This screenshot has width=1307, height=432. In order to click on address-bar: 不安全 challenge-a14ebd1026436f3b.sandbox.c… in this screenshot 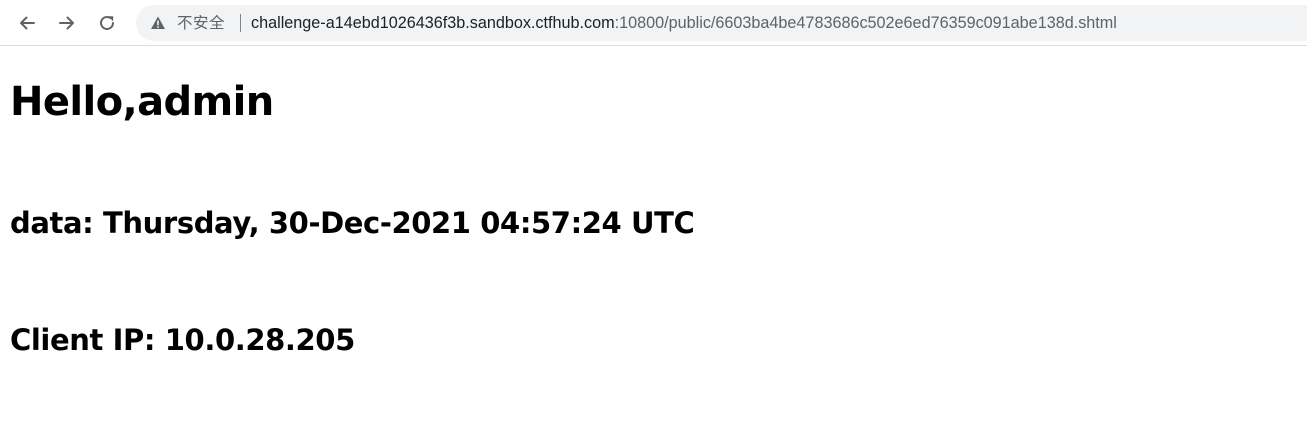, I will do `click(721, 23)`.